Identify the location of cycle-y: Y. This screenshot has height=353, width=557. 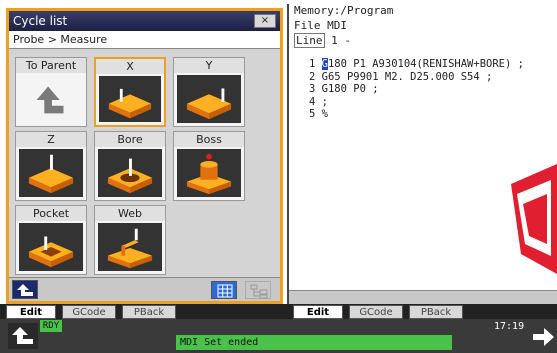
(209, 92).